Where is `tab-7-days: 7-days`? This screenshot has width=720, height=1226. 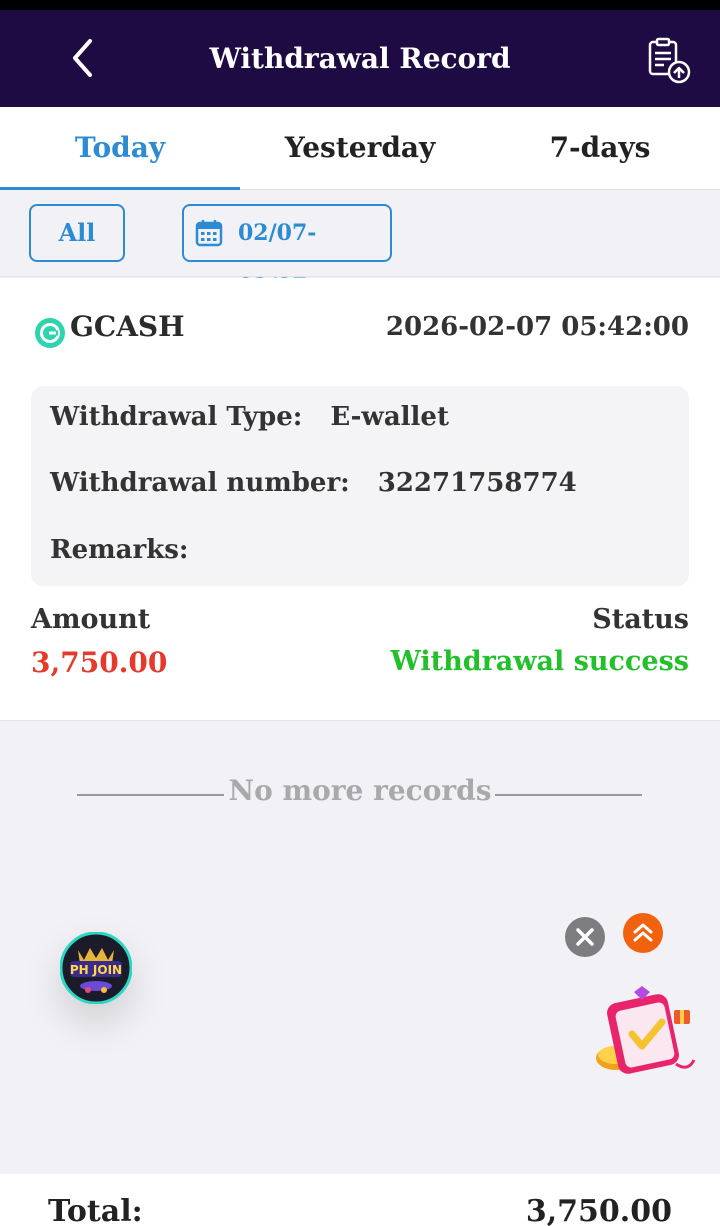
tab-7-days: 7-days is located at coordinates (600, 148).